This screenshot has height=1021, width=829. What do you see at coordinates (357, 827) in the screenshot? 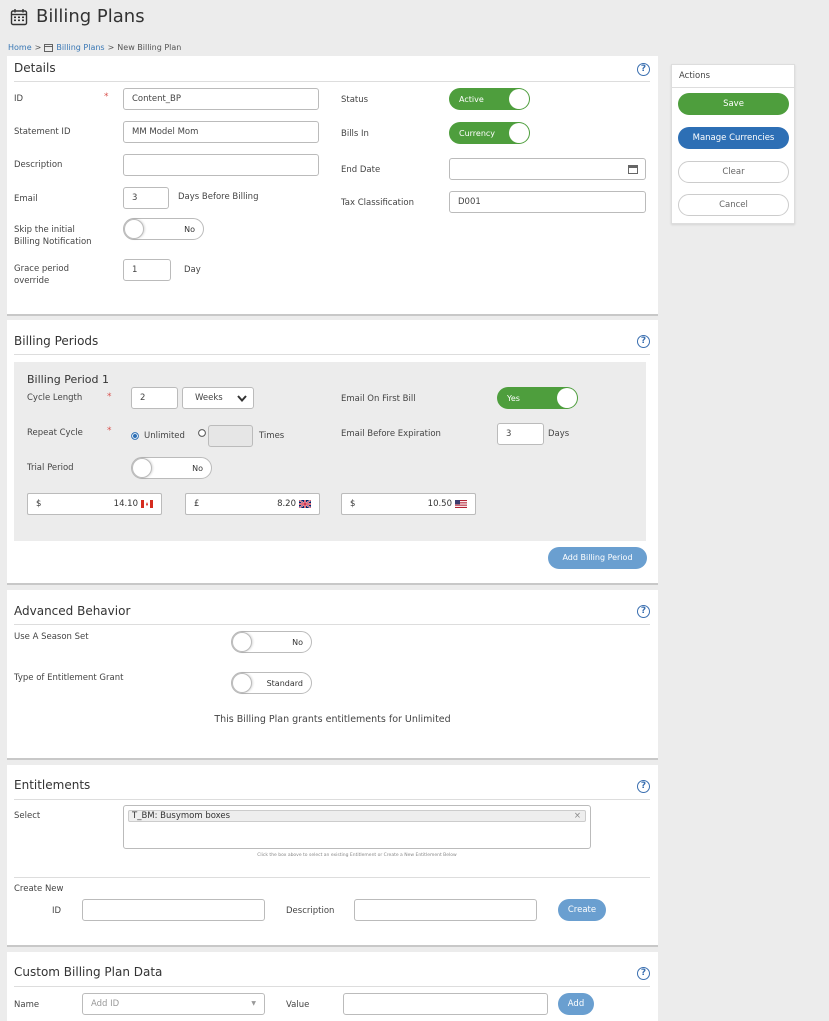
I see `entitlement-select-box: T_BM: Busymom boxes ×` at bounding box center [357, 827].